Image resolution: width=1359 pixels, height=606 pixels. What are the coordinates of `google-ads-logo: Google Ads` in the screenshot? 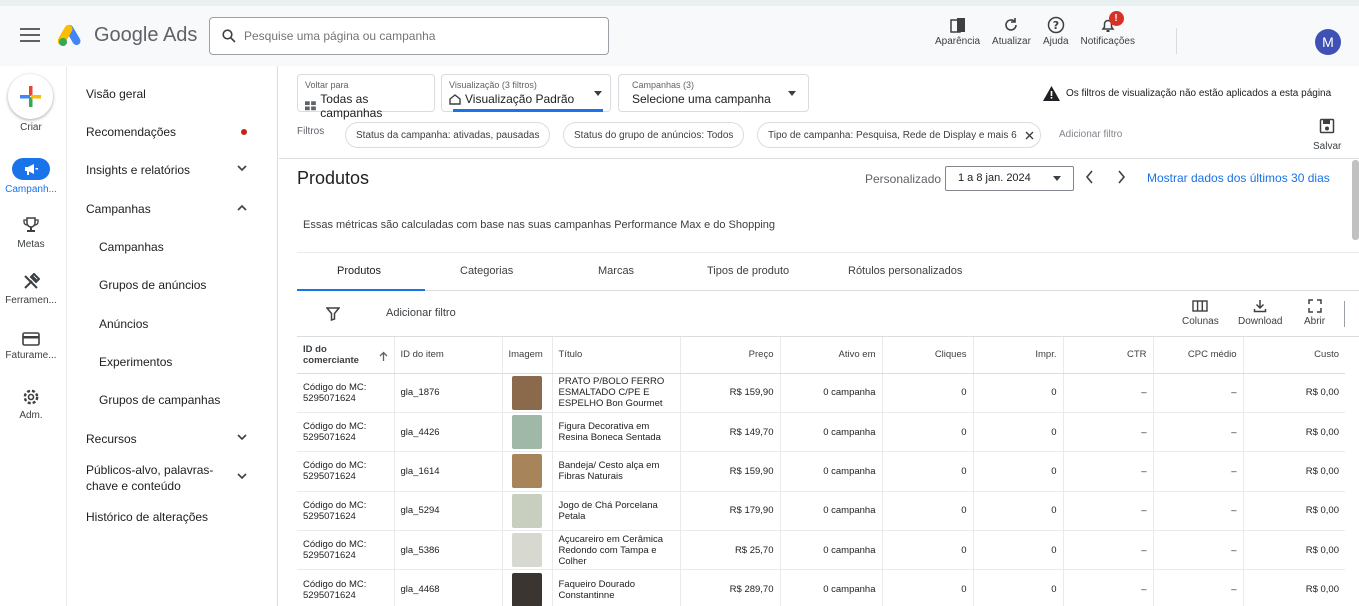 It's located at (127, 35).